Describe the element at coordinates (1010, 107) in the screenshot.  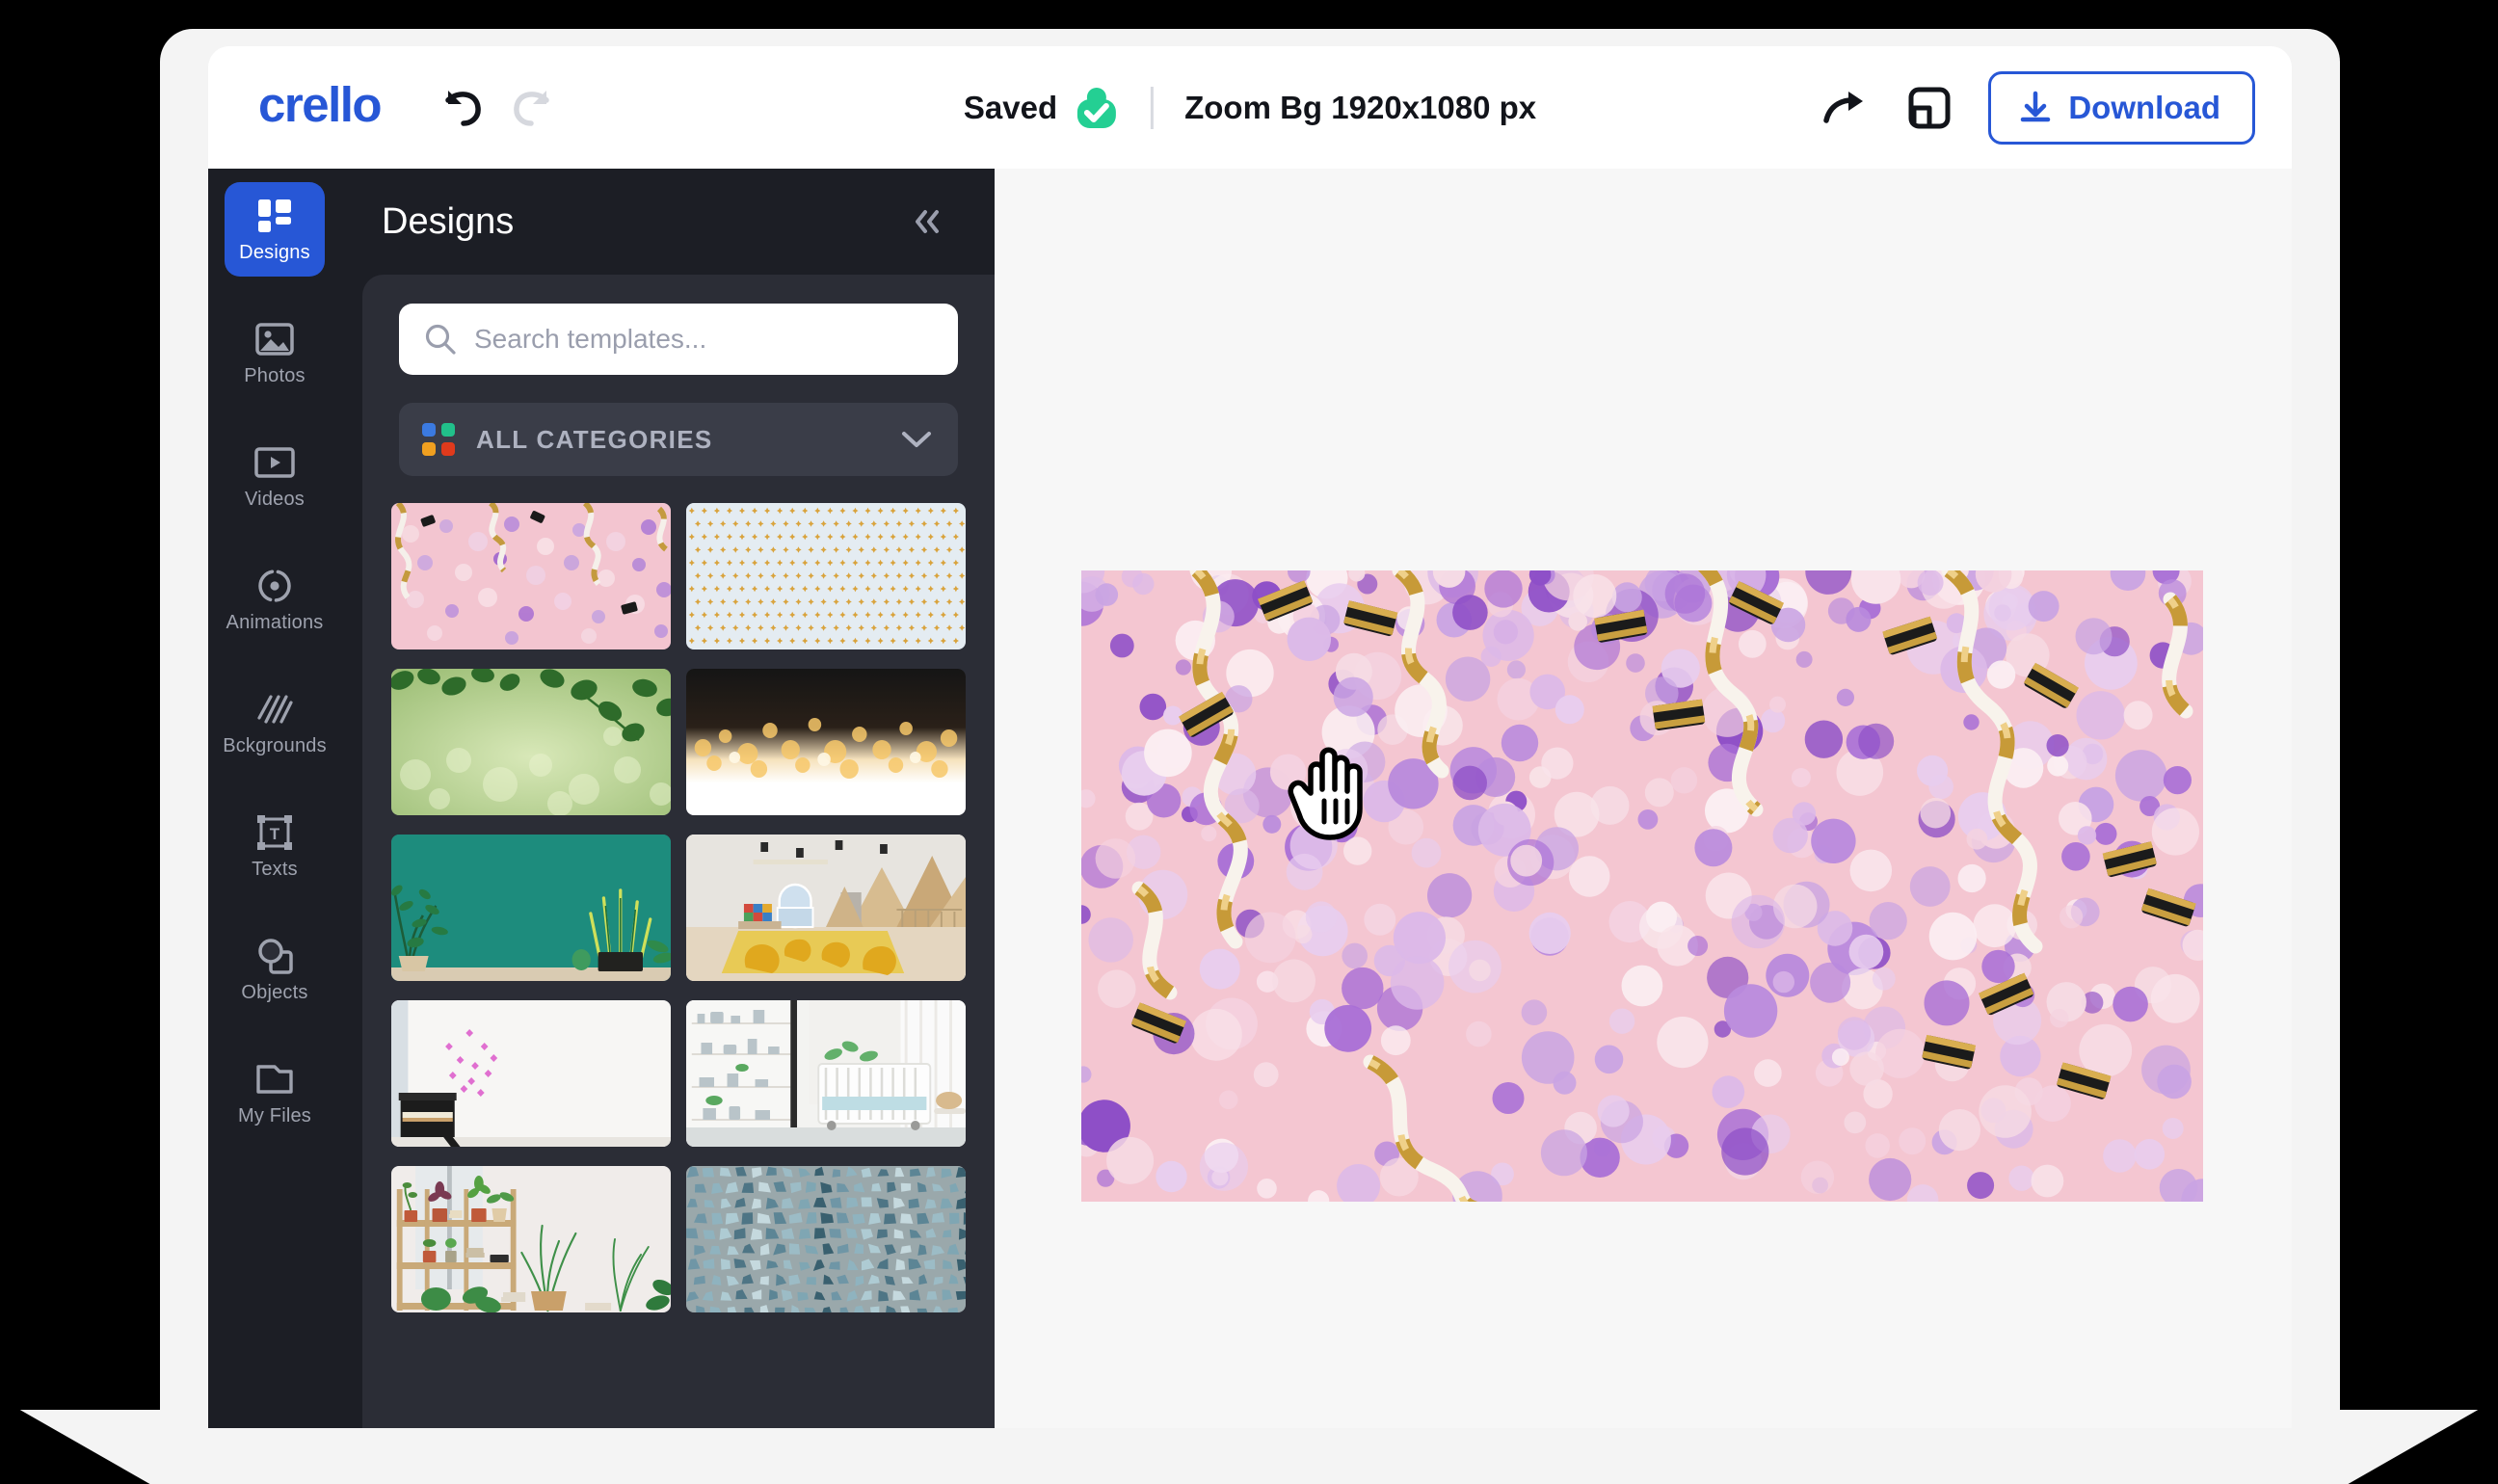
I see `saved-label: Saved` at that location.